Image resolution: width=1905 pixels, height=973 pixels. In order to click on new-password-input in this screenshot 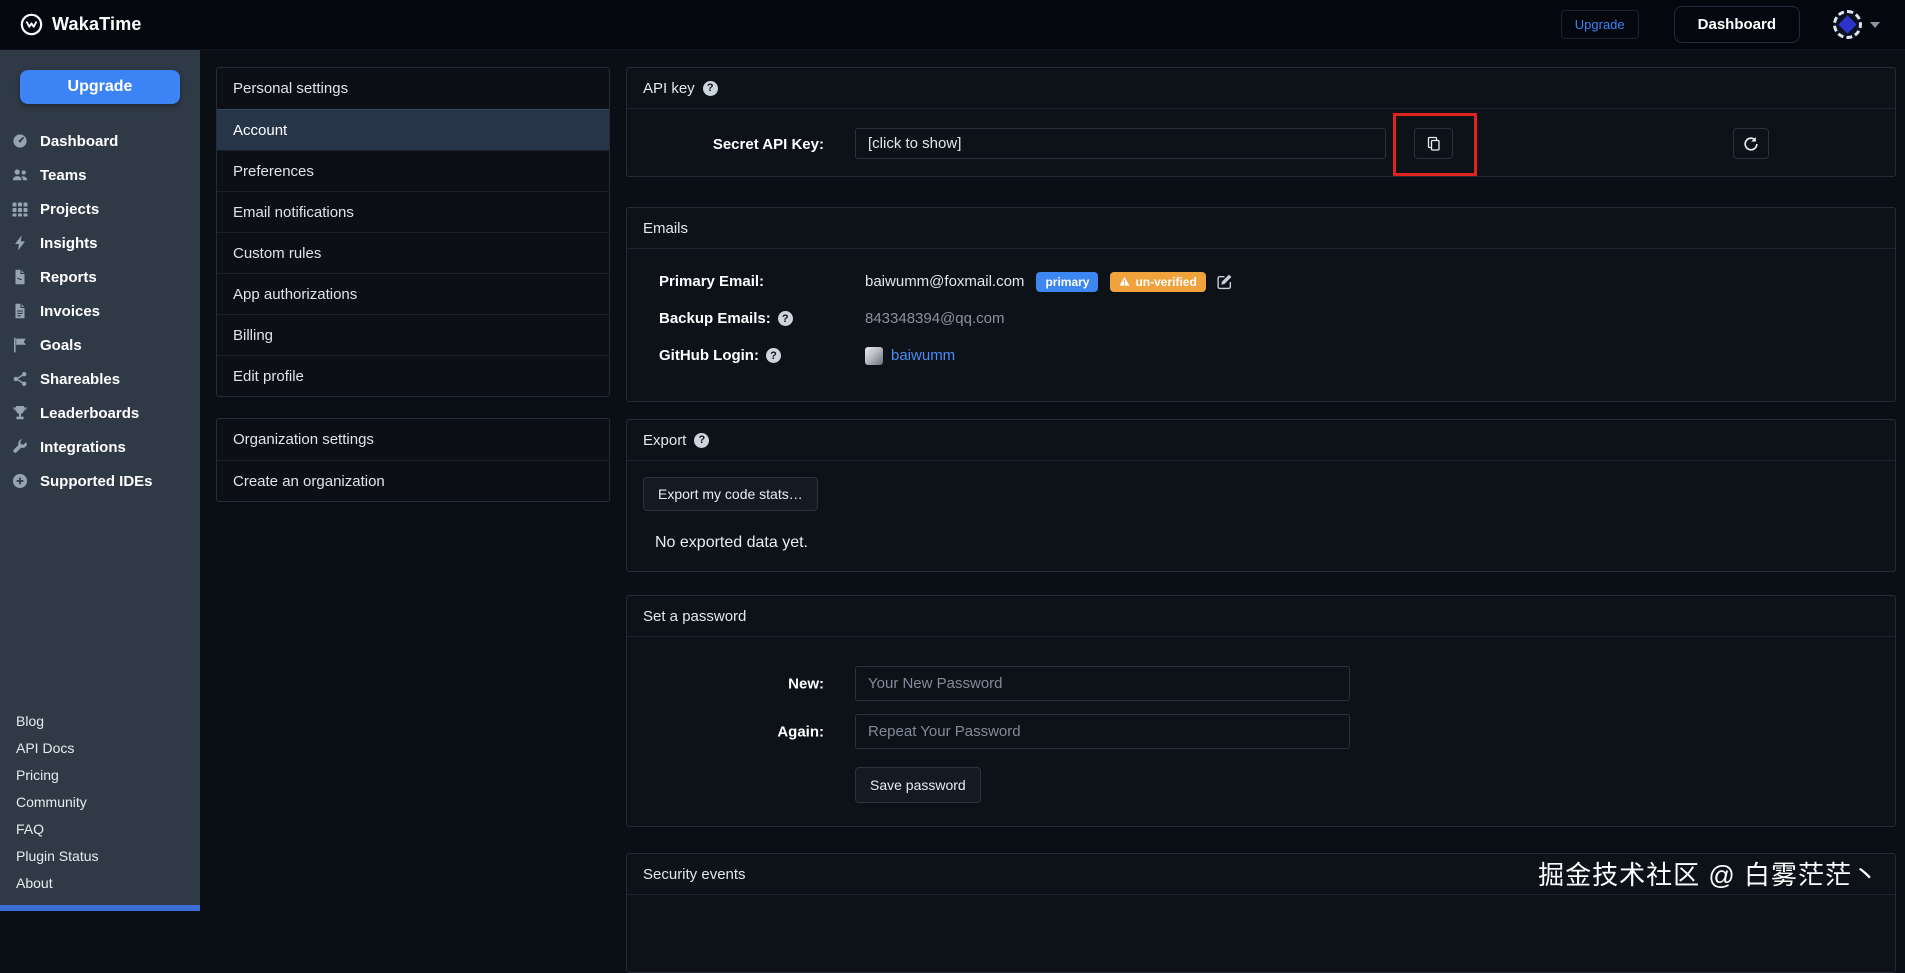, I will do `click(1102, 683)`.